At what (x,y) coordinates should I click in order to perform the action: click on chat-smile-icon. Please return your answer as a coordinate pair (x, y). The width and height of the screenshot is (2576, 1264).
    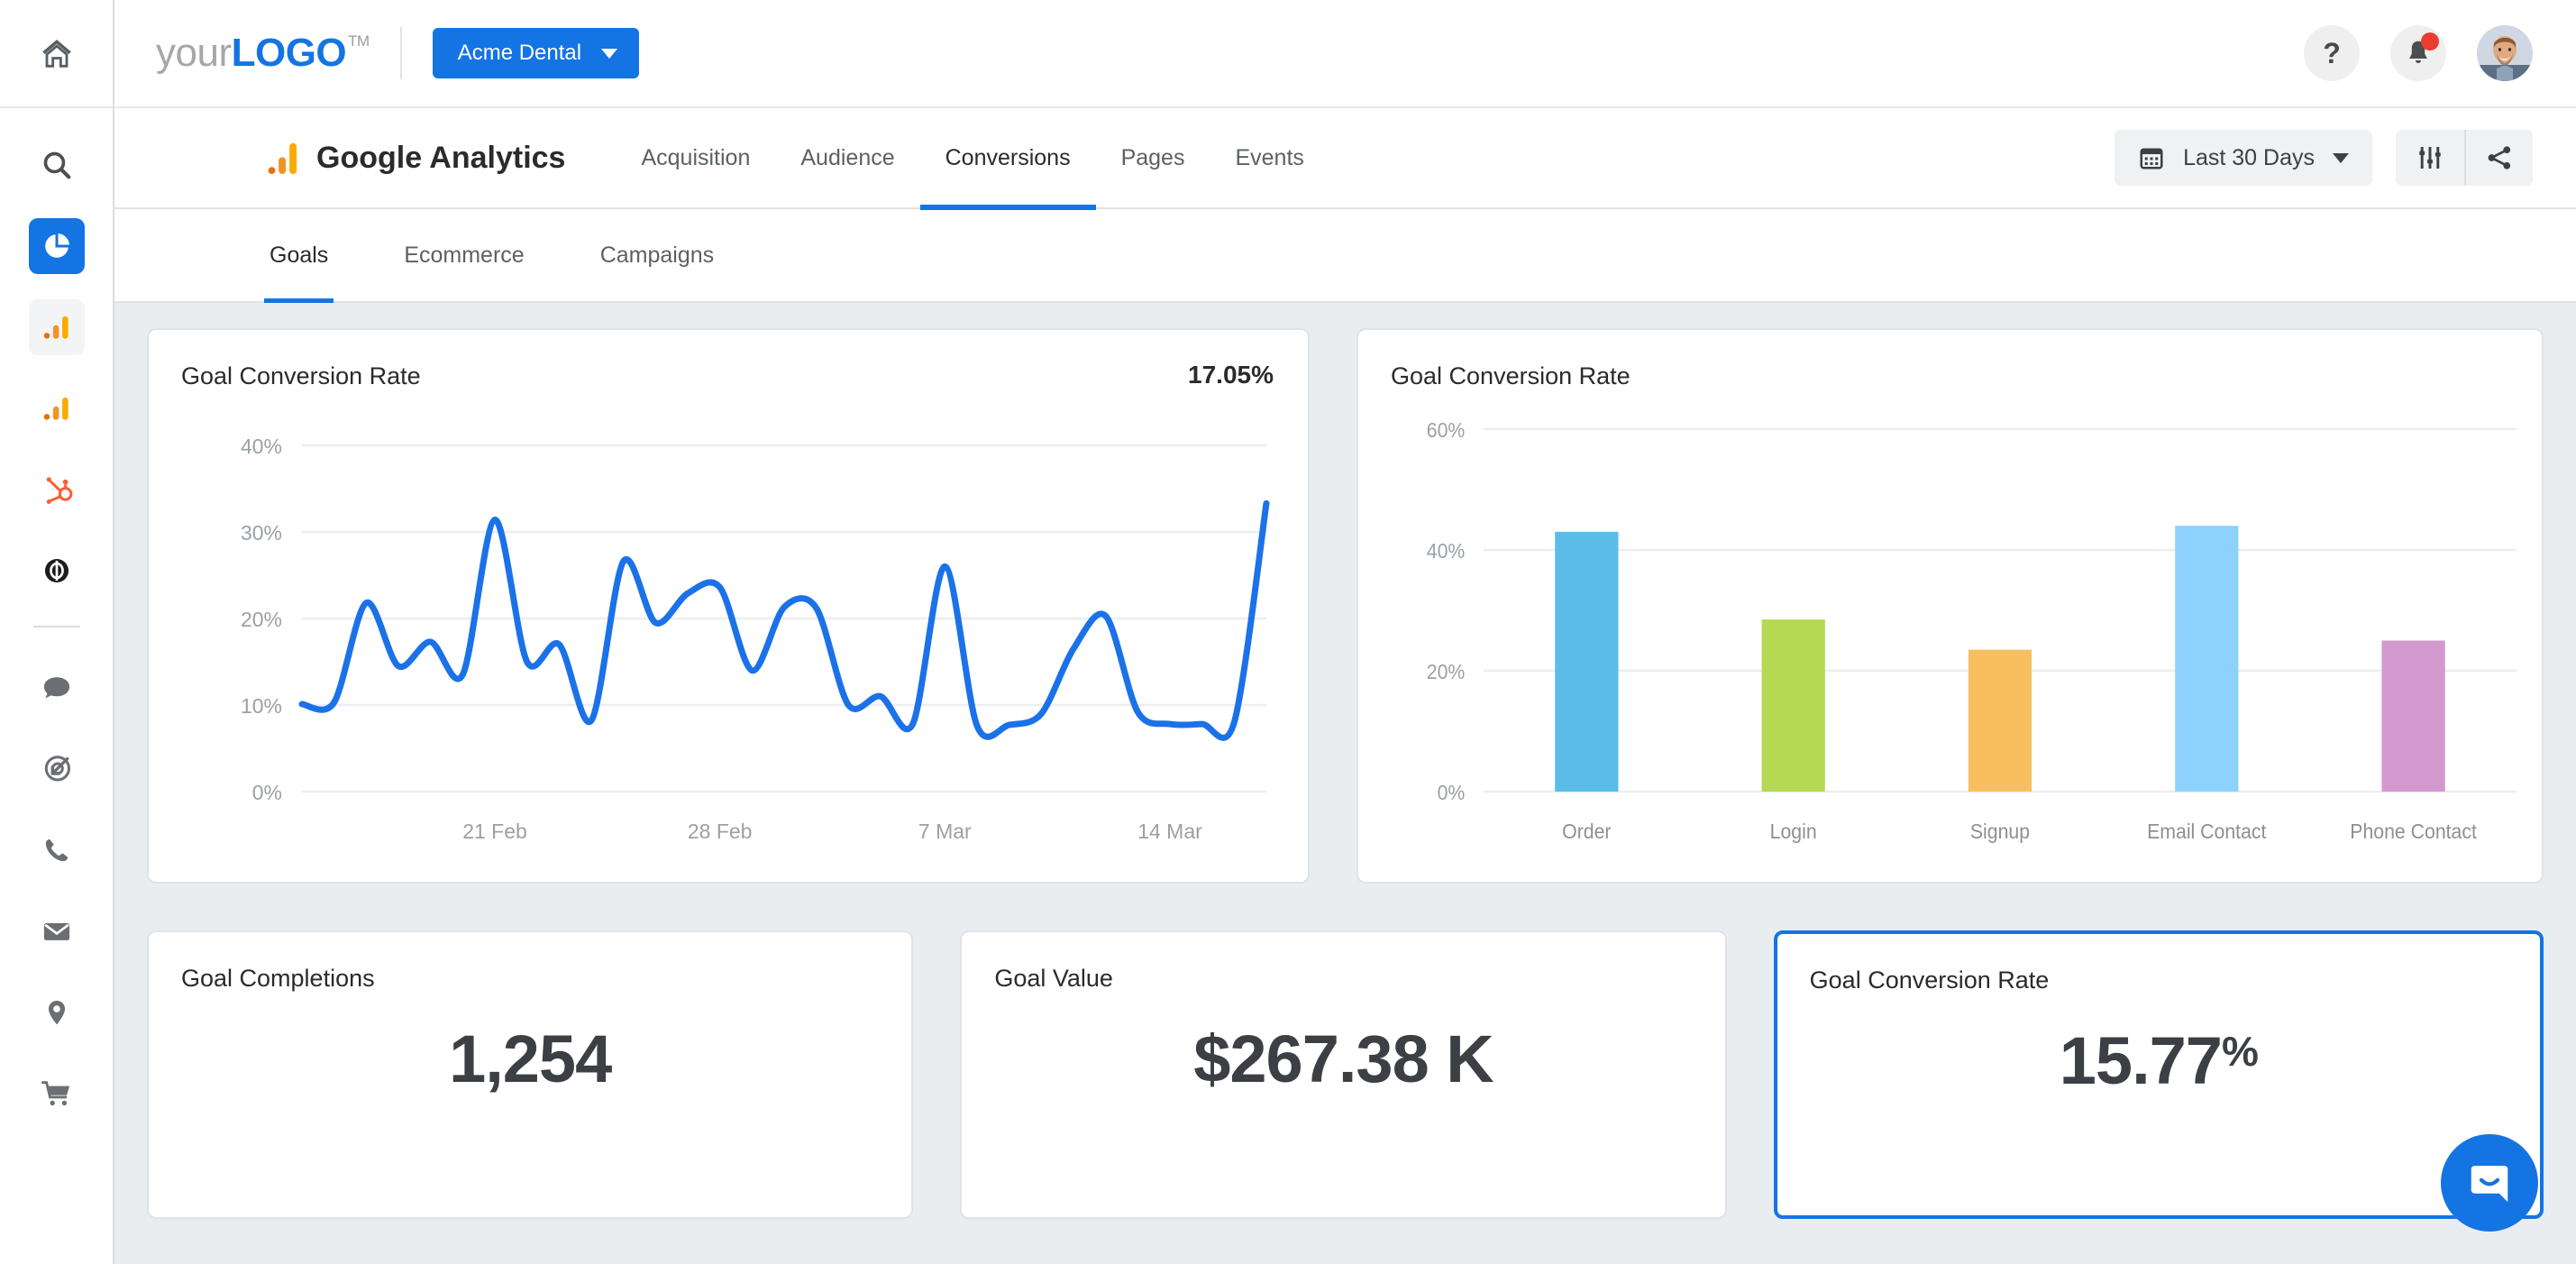
    Looking at the image, I should click on (2489, 1184).